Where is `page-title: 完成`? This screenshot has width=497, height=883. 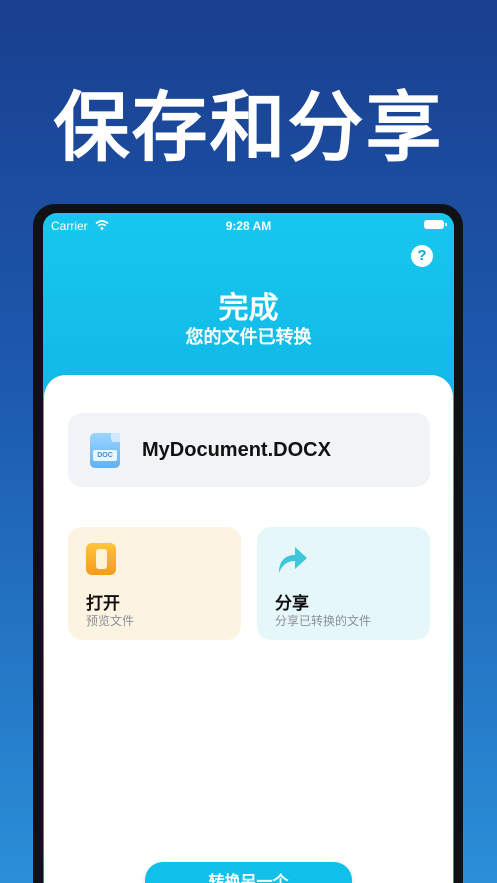
page-title: 完成 is located at coordinates (248, 308).